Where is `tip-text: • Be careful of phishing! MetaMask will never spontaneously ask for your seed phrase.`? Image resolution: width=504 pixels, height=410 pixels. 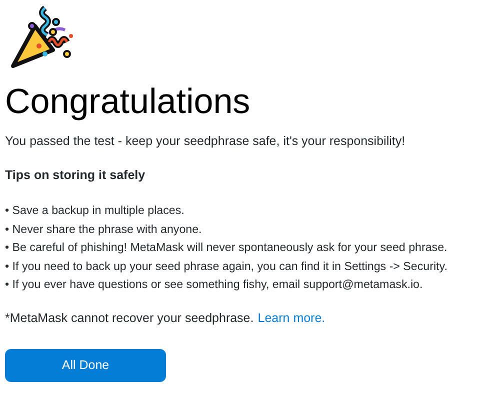 tip-text: • Be careful of phishing! MetaMask will never spontaneously ask for your seed phrase. is located at coordinates (226, 248).